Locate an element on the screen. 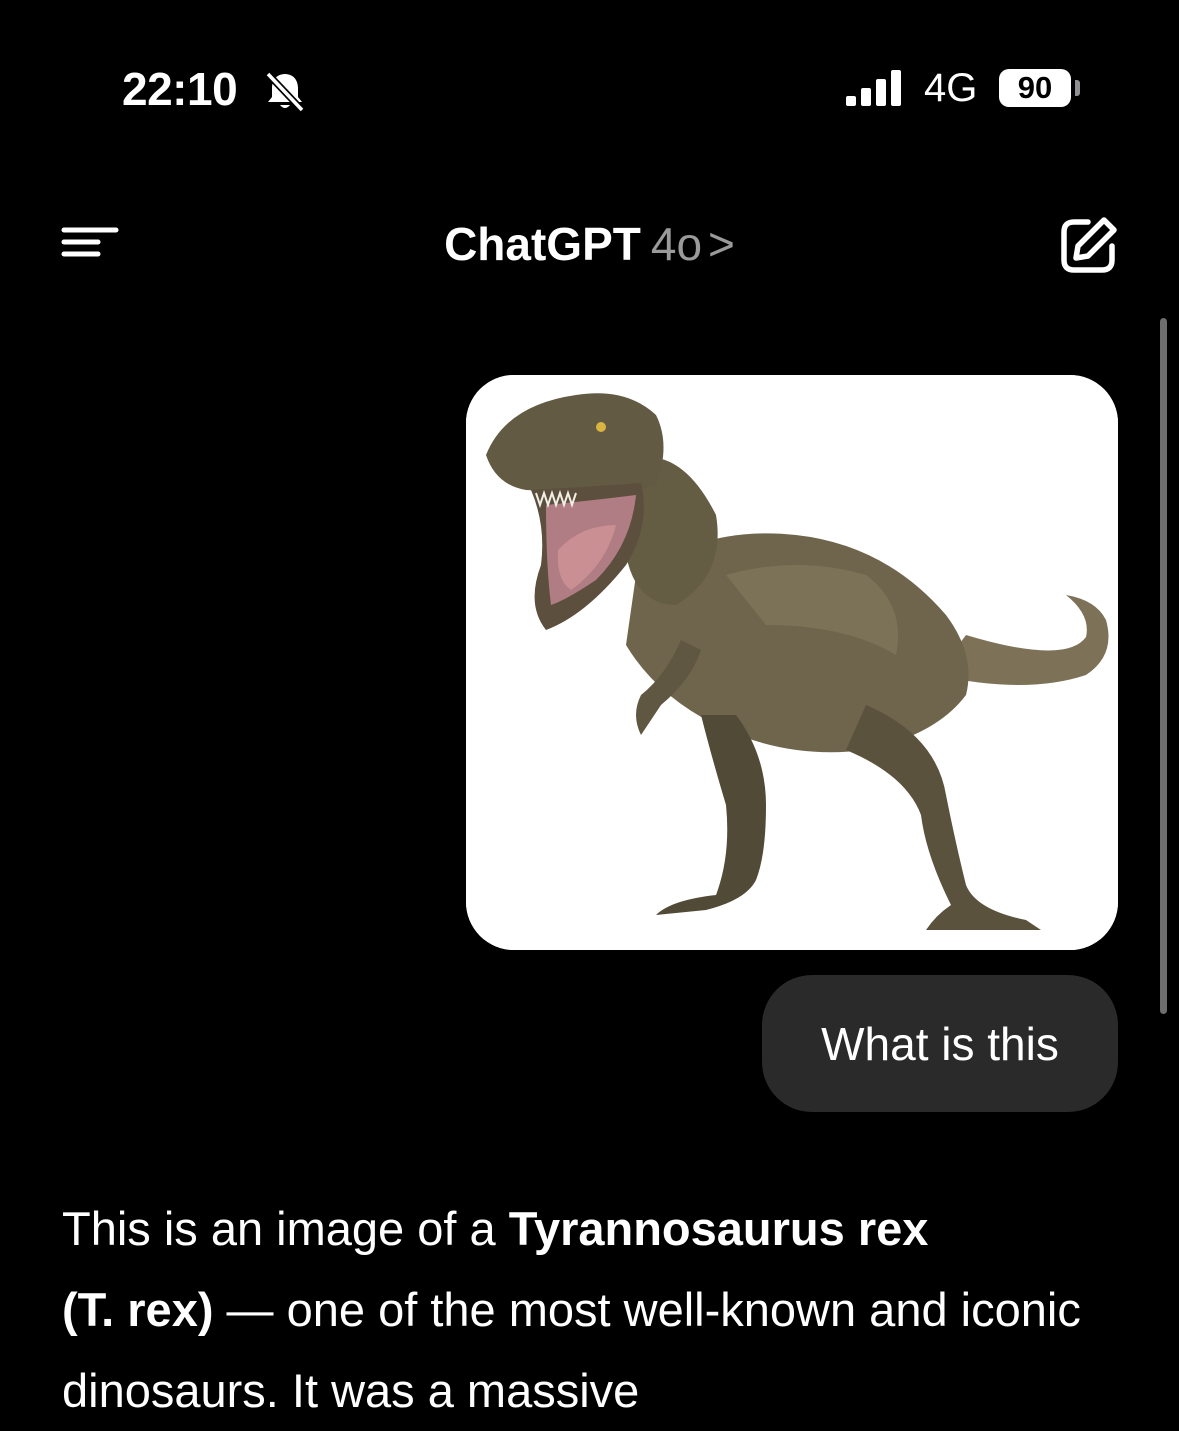 Image resolution: width=1179 pixels, height=1431 pixels. signal-icon is located at coordinates (873, 88).